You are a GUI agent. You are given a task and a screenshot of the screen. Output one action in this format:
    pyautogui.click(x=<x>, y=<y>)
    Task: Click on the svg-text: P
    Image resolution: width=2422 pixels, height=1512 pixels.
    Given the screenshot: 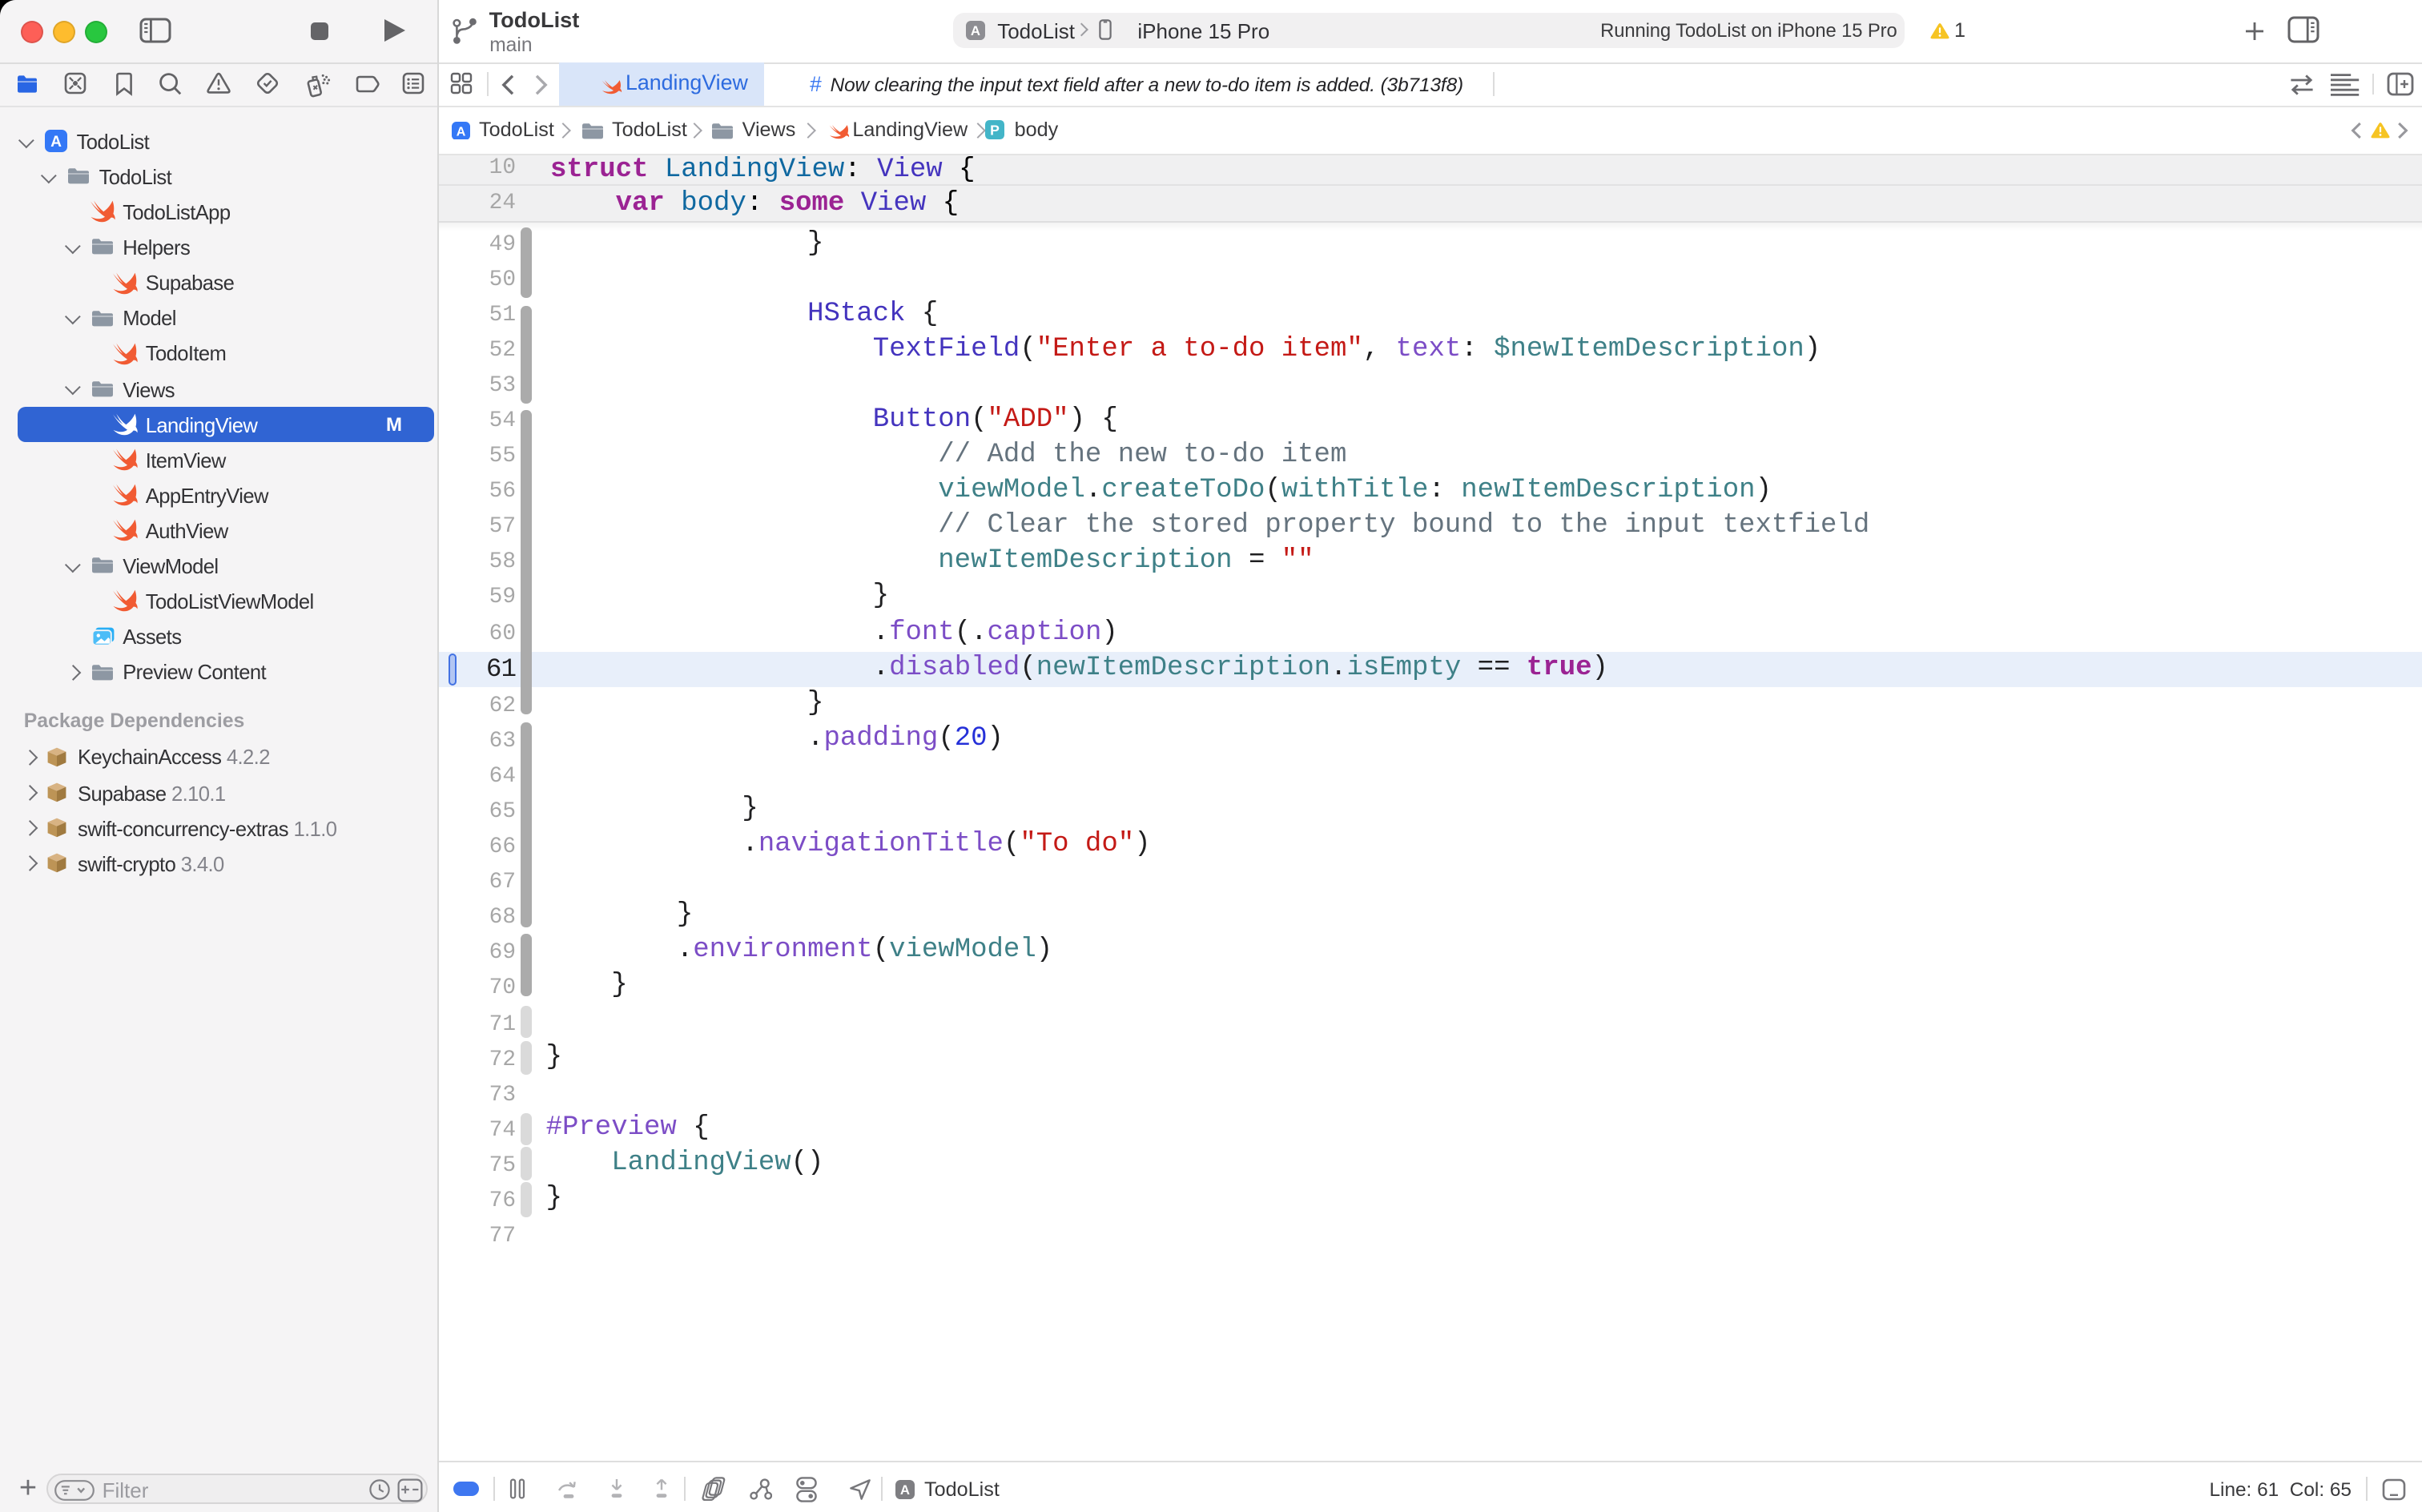 What is the action you would take?
    pyautogui.click(x=996, y=131)
    